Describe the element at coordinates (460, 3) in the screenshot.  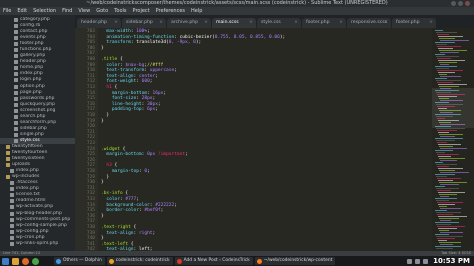
I see `maximize-button` at that location.